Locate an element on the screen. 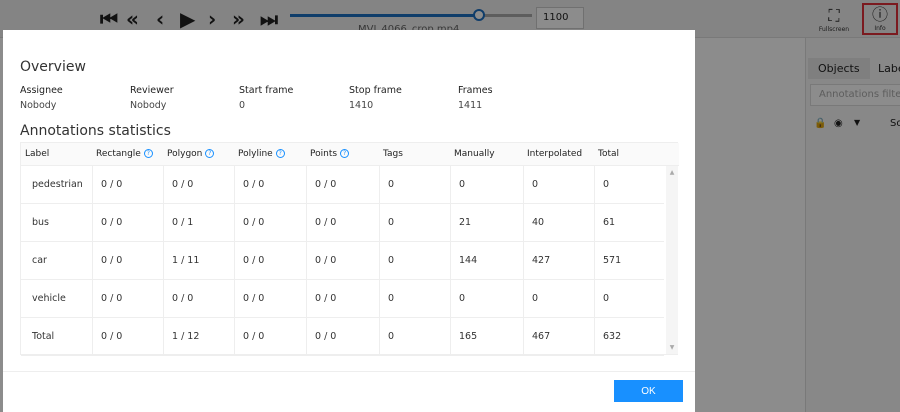  column-header-text: Manually is located at coordinates (474, 154).